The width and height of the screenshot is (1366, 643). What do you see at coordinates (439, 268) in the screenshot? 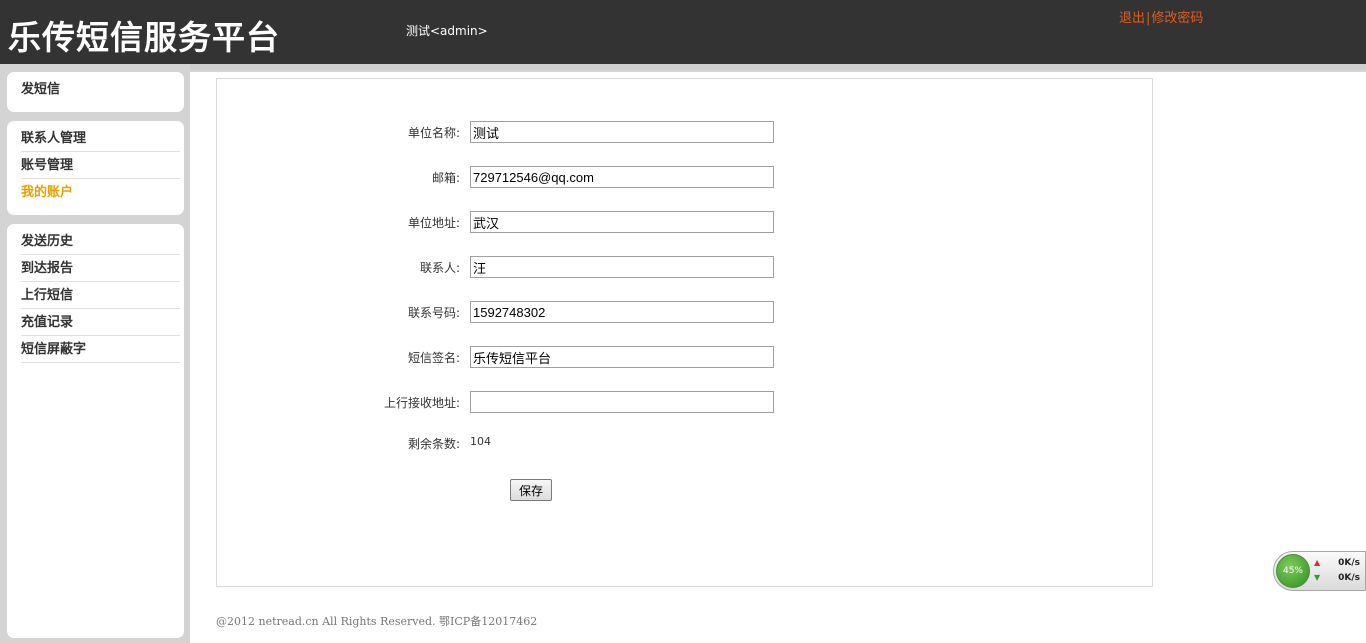
I see `contact-person-label: 联系人:` at bounding box center [439, 268].